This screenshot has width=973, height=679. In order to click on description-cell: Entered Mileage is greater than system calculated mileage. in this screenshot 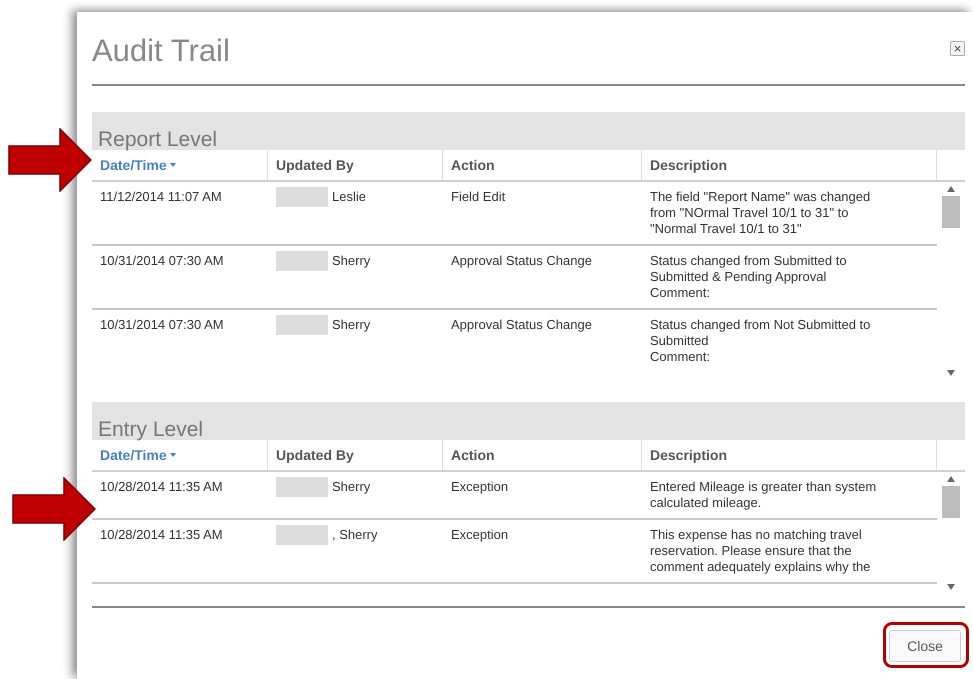, I will do `click(763, 494)`.